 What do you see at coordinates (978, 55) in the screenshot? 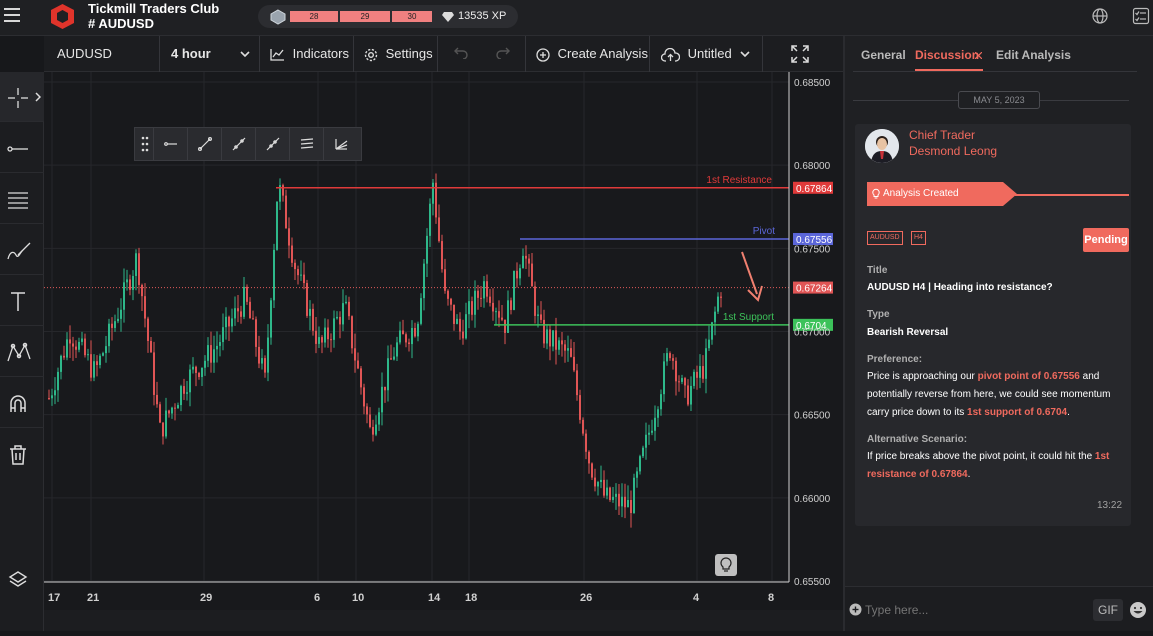
I see `close-icon` at bounding box center [978, 55].